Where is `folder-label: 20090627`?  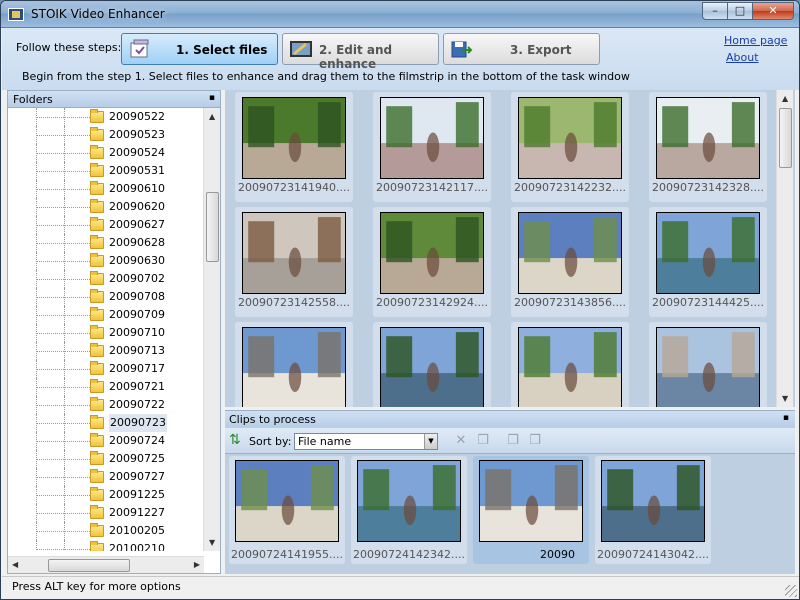 folder-label: 20090627 is located at coordinates (137, 224).